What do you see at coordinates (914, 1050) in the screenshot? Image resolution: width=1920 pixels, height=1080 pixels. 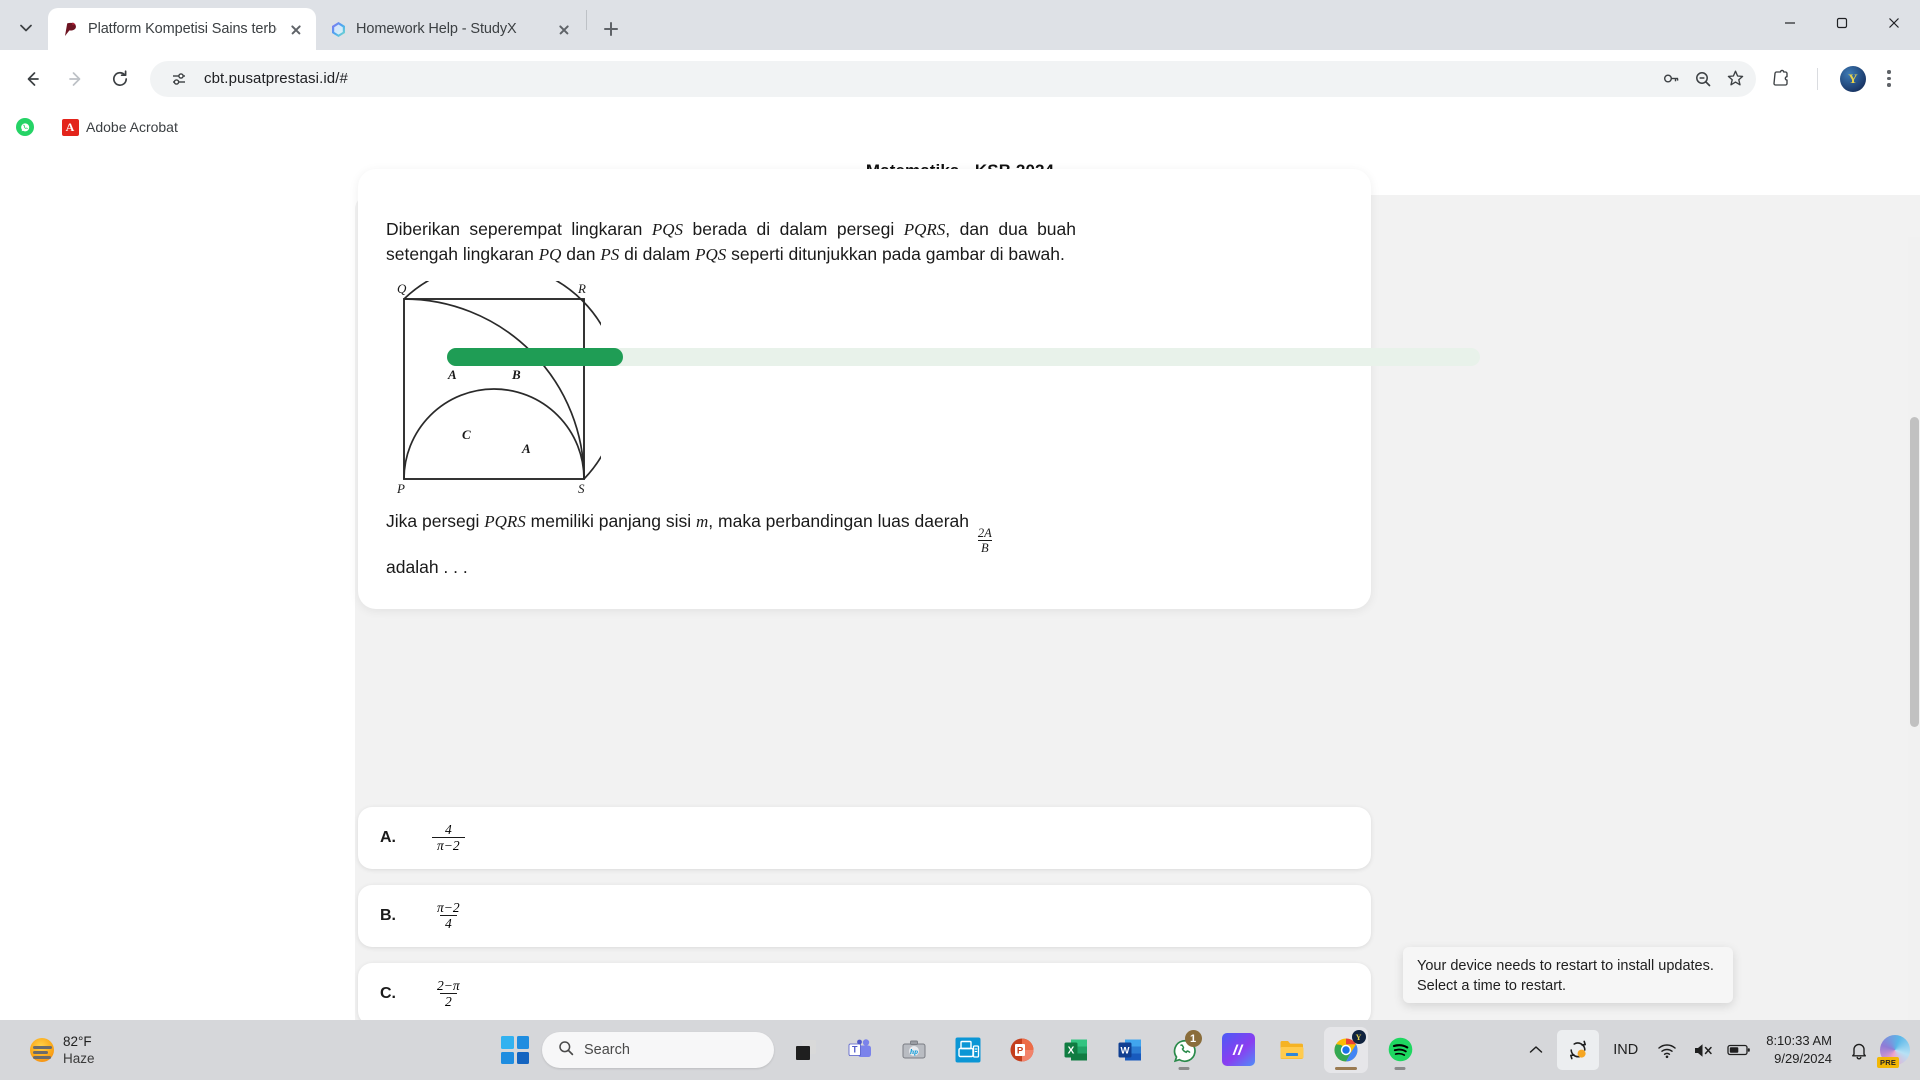 I see `hp-support-assistant-button: hp` at bounding box center [914, 1050].